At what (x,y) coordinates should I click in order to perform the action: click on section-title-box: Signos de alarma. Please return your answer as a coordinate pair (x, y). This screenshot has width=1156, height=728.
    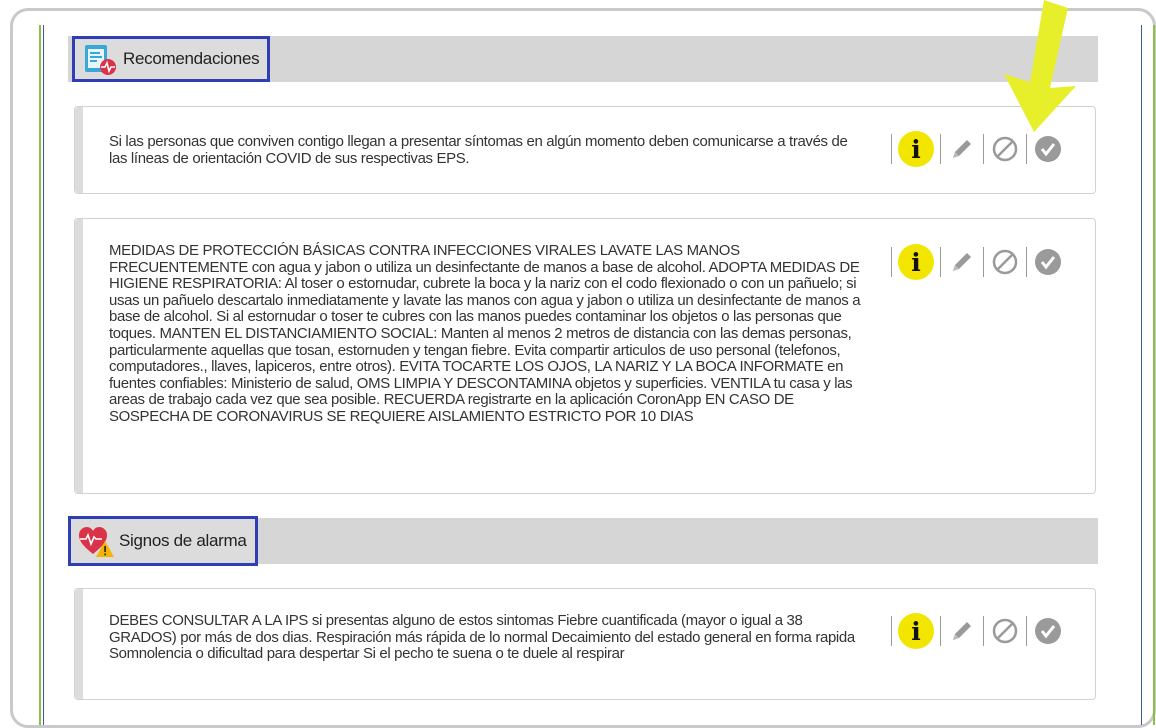
    Looking at the image, I should click on (163, 541).